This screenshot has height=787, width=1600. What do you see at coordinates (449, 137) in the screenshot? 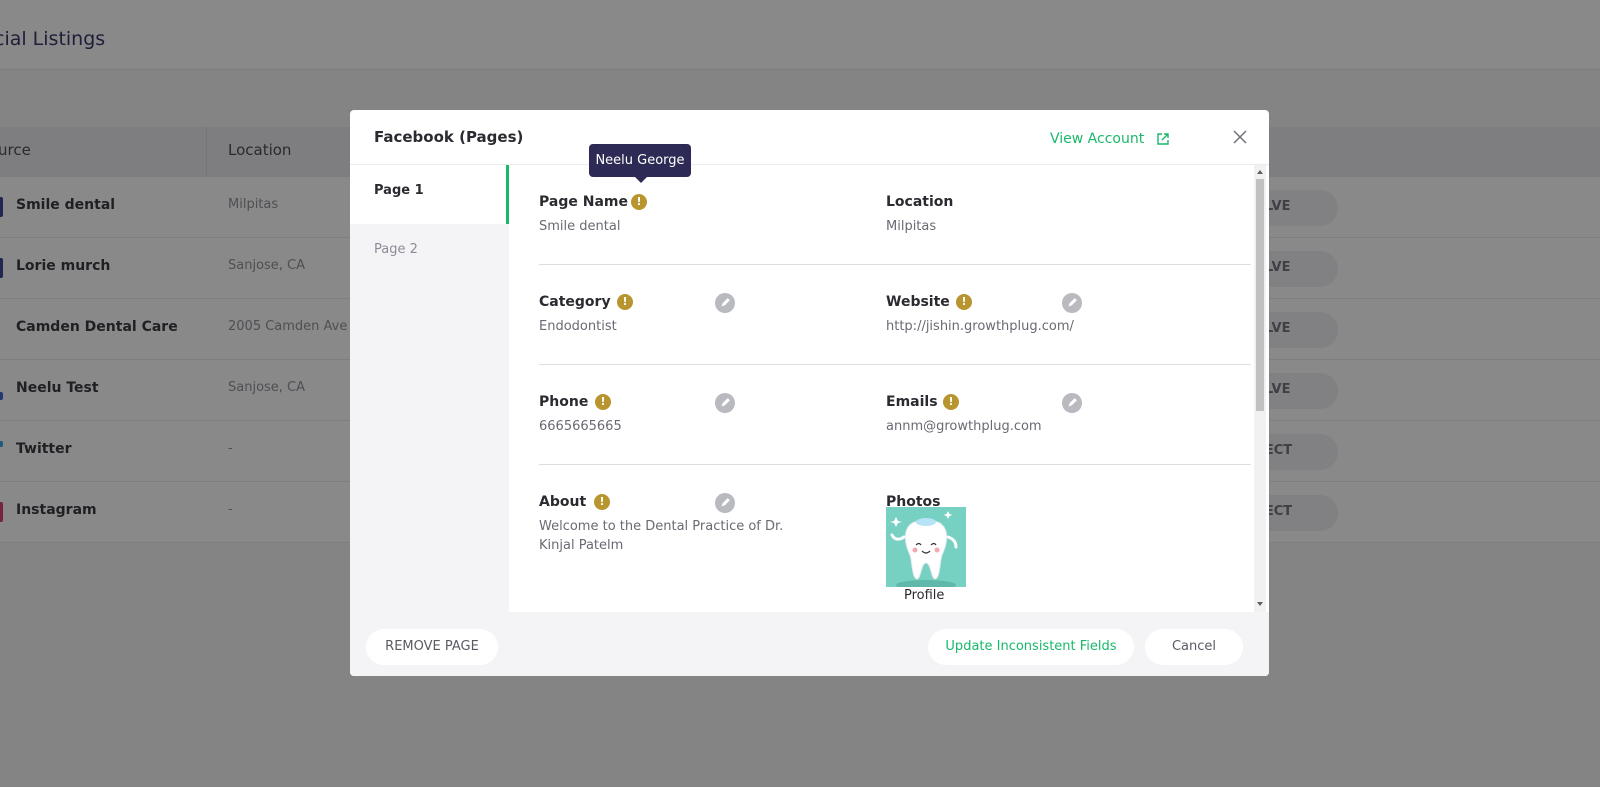
I see `modal-title: Facebook (Pages)` at bounding box center [449, 137].